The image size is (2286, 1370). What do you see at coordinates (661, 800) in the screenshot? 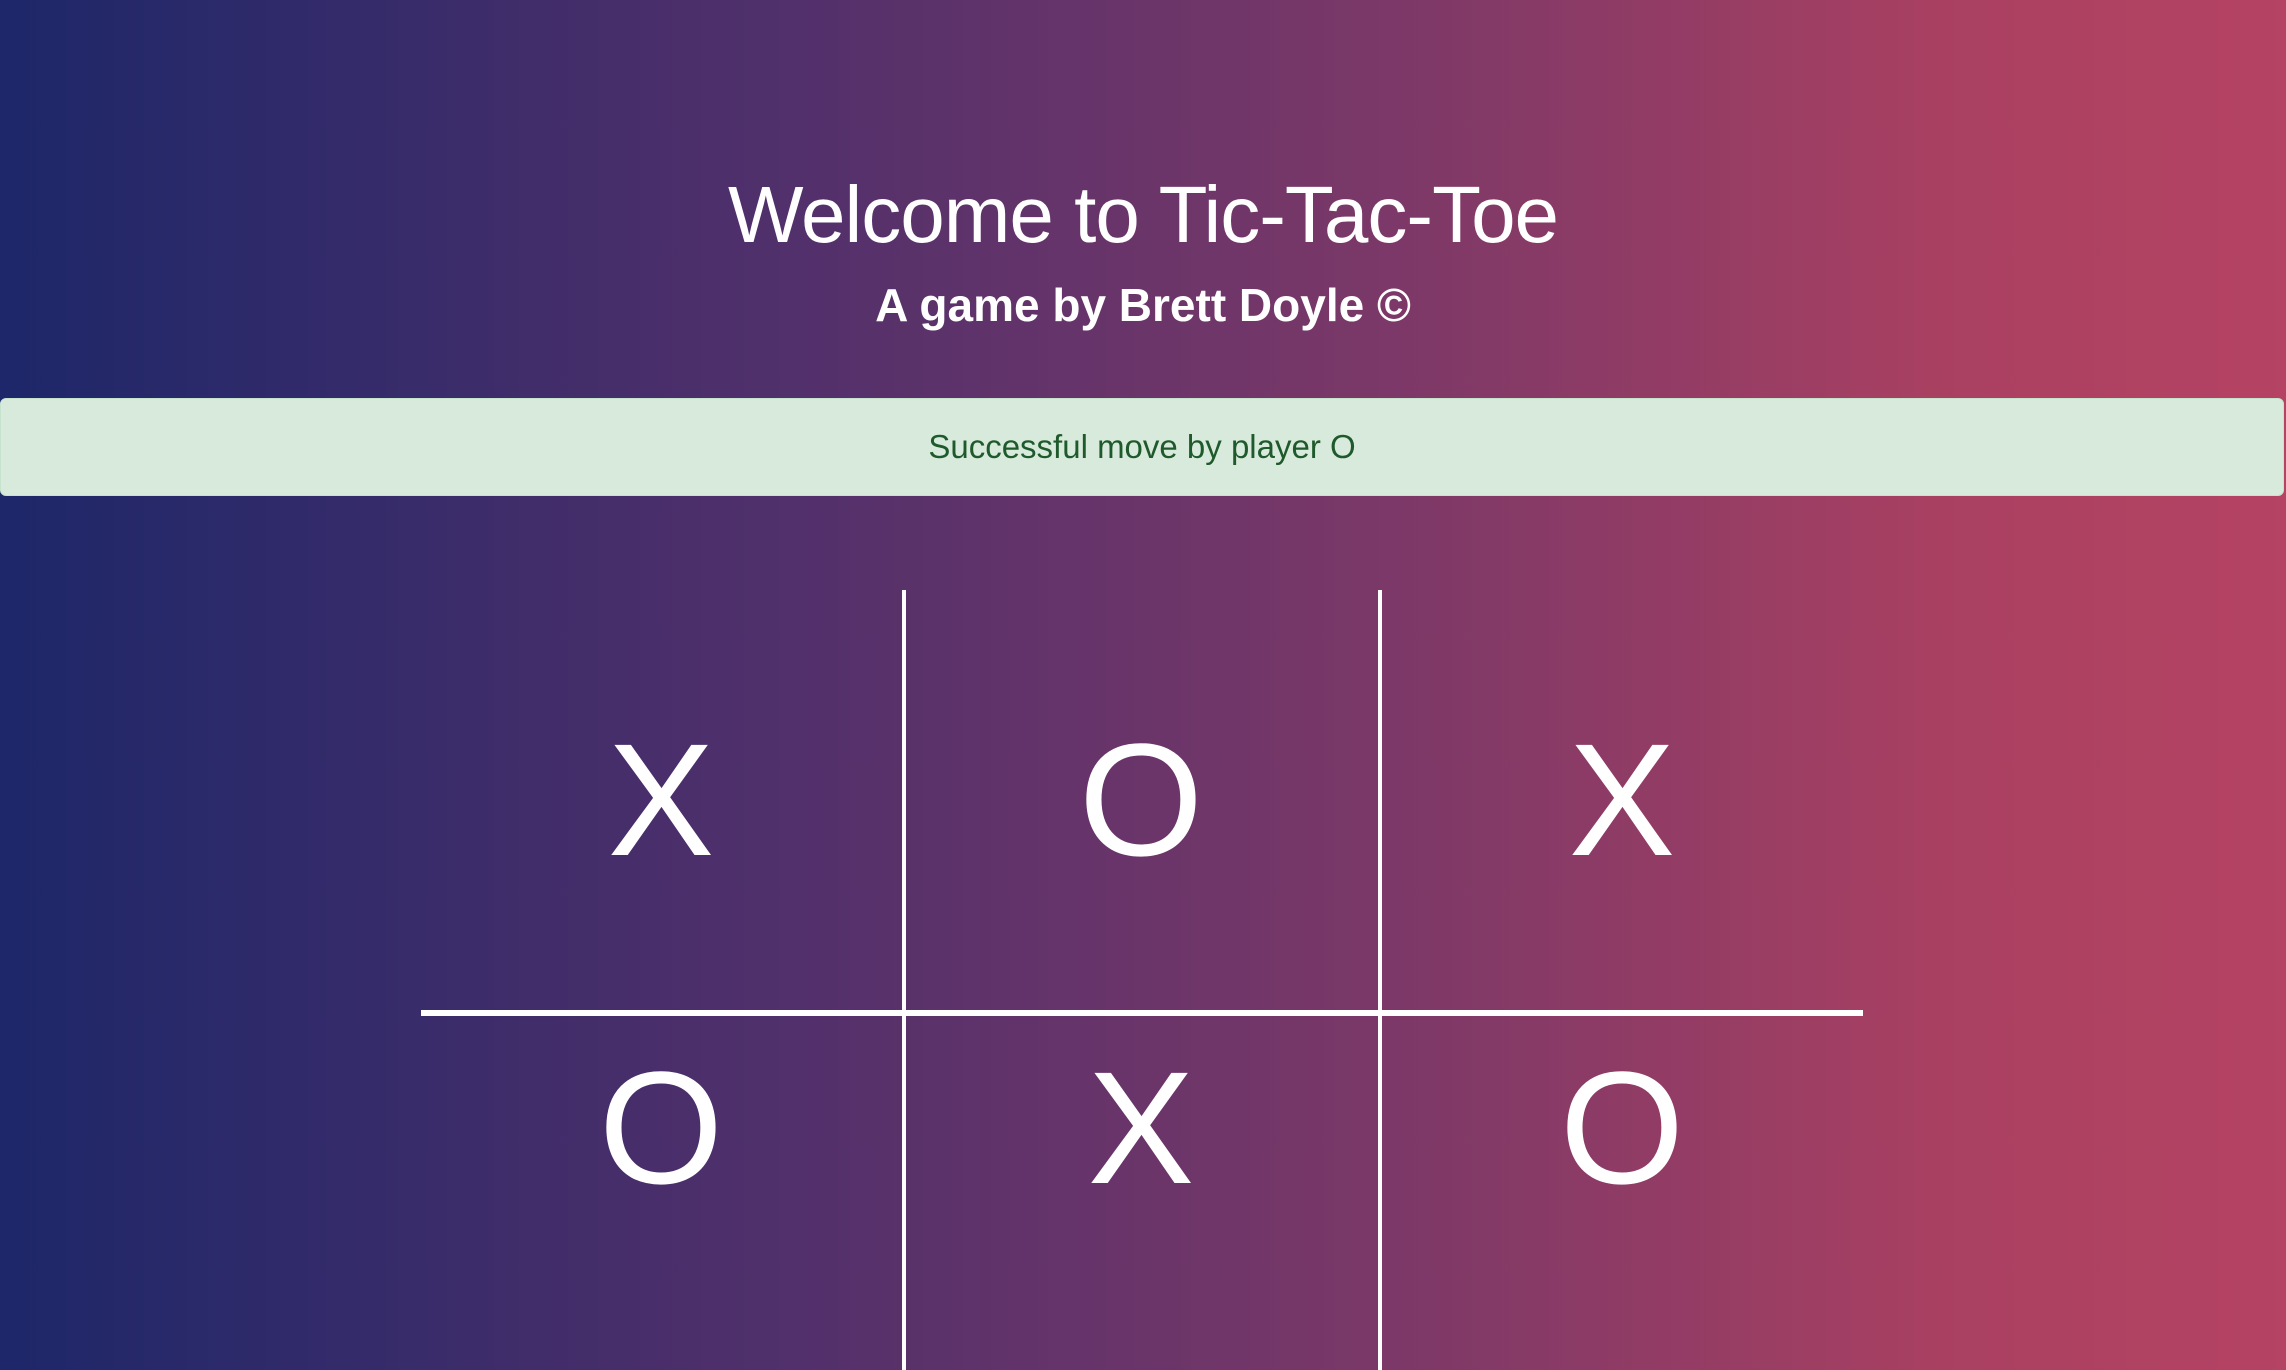
I see `board-cell-1: X` at bounding box center [661, 800].